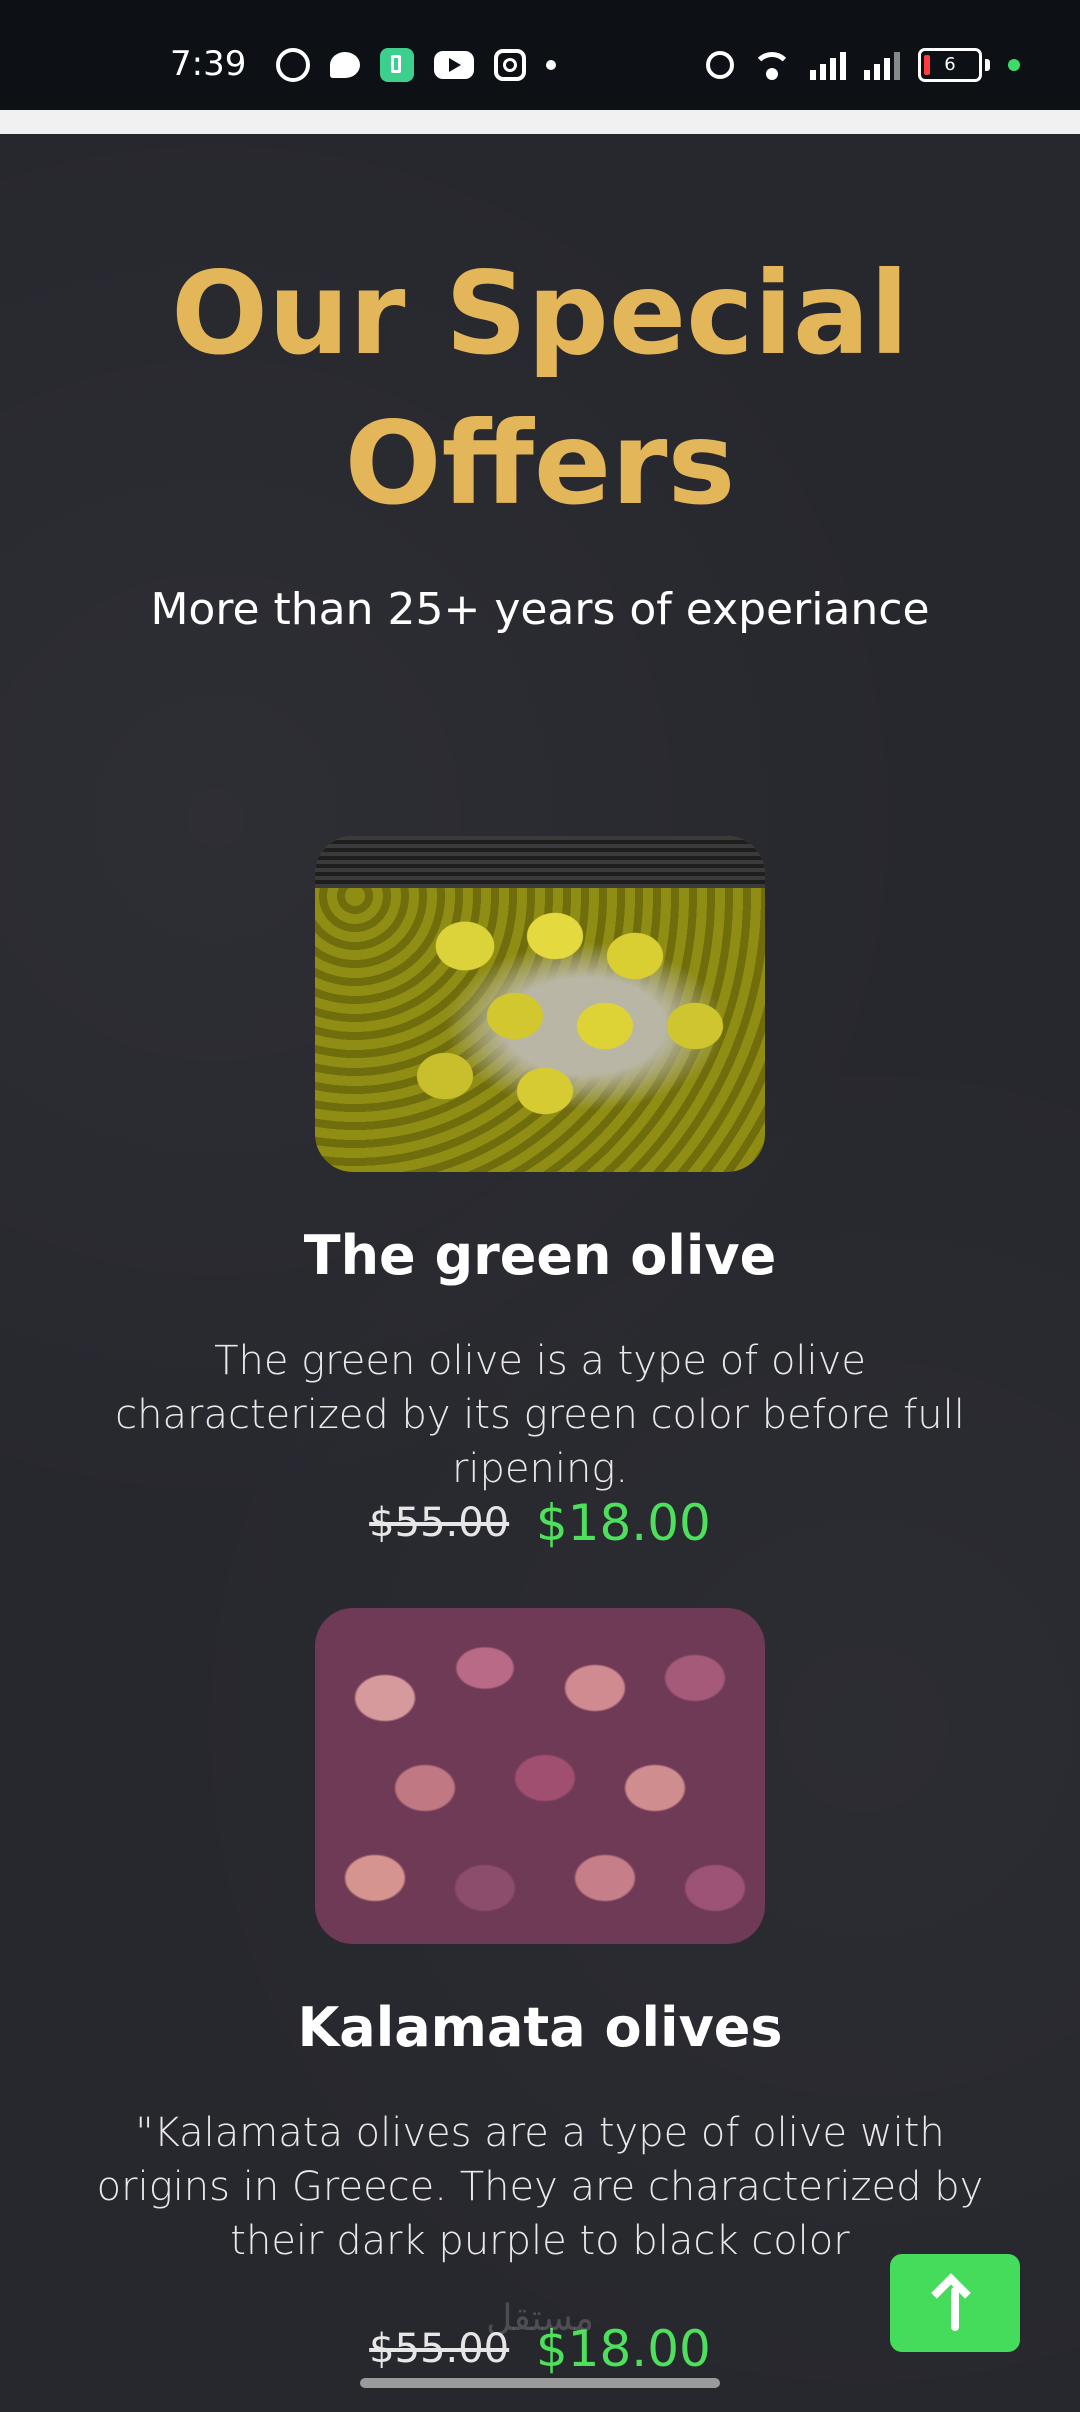 The image size is (1080, 2412). What do you see at coordinates (540, 2027) in the screenshot?
I see `product-name: Kalamata olives` at bounding box center [540, 2027].